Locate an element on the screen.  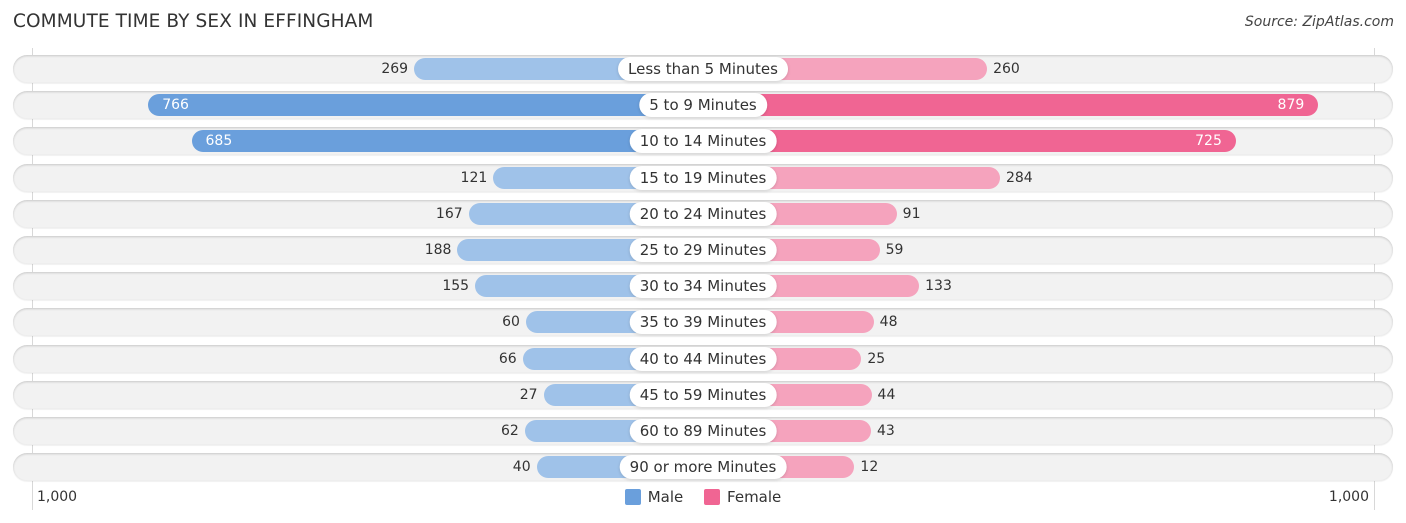
category-label: 90 or more Minutes is located at coordinates (703, 467).